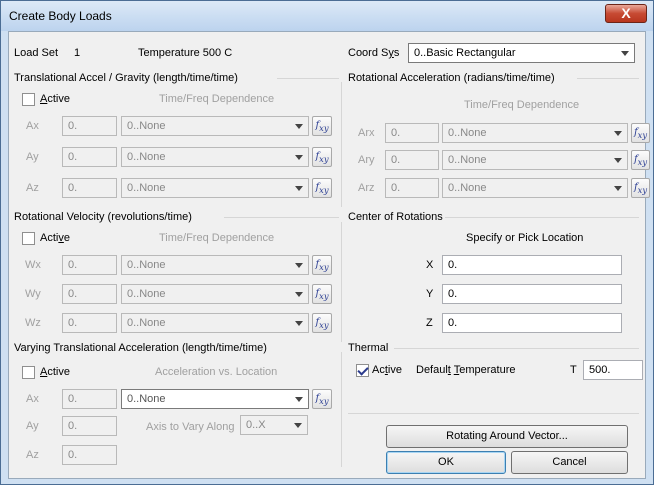 Image resolution: width=654 pixels, height=485 pixels. What do you see at coordinates (89, 455) in the screenshot?
I see `varying-az-field: 0.` at bounding box center [89, 455].